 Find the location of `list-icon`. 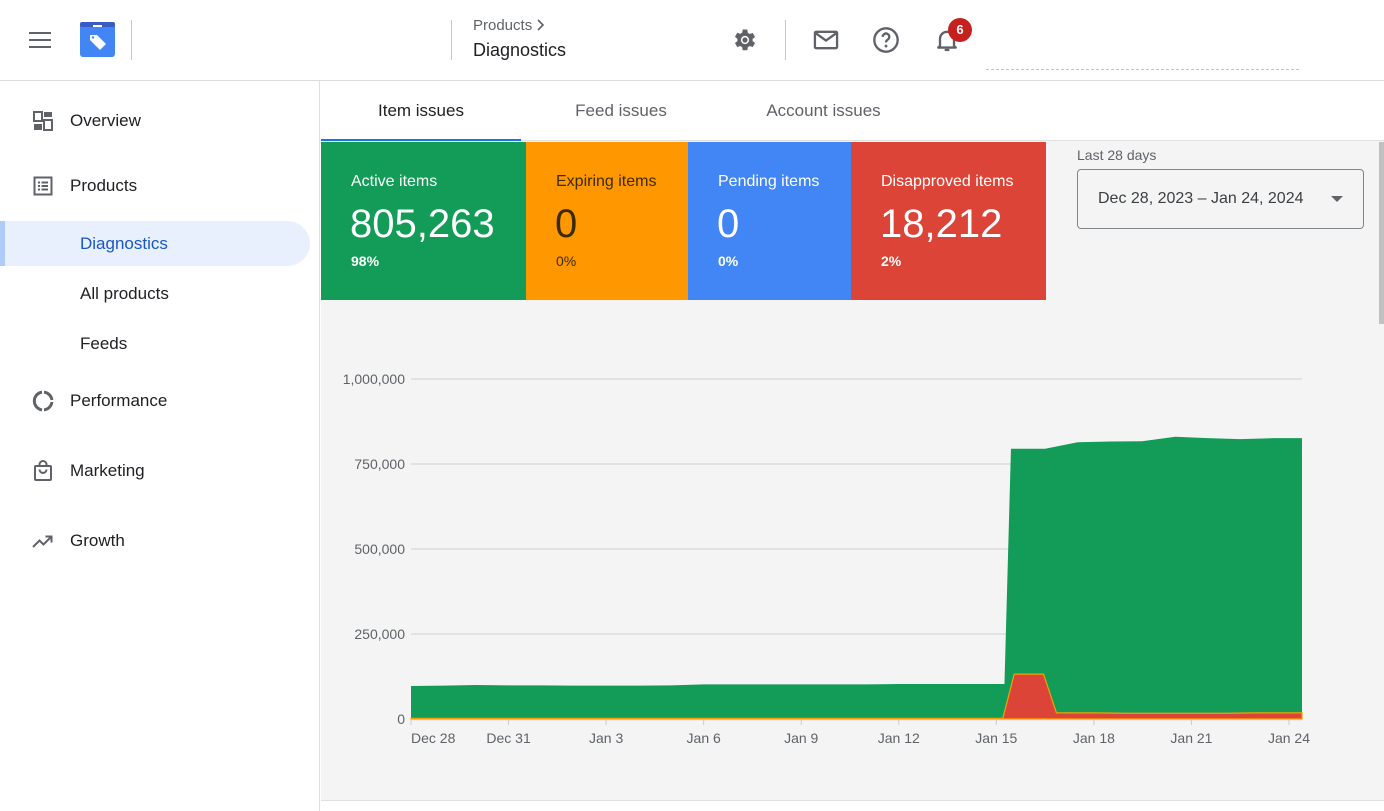

list-icon is located at coordinates (43, 186).